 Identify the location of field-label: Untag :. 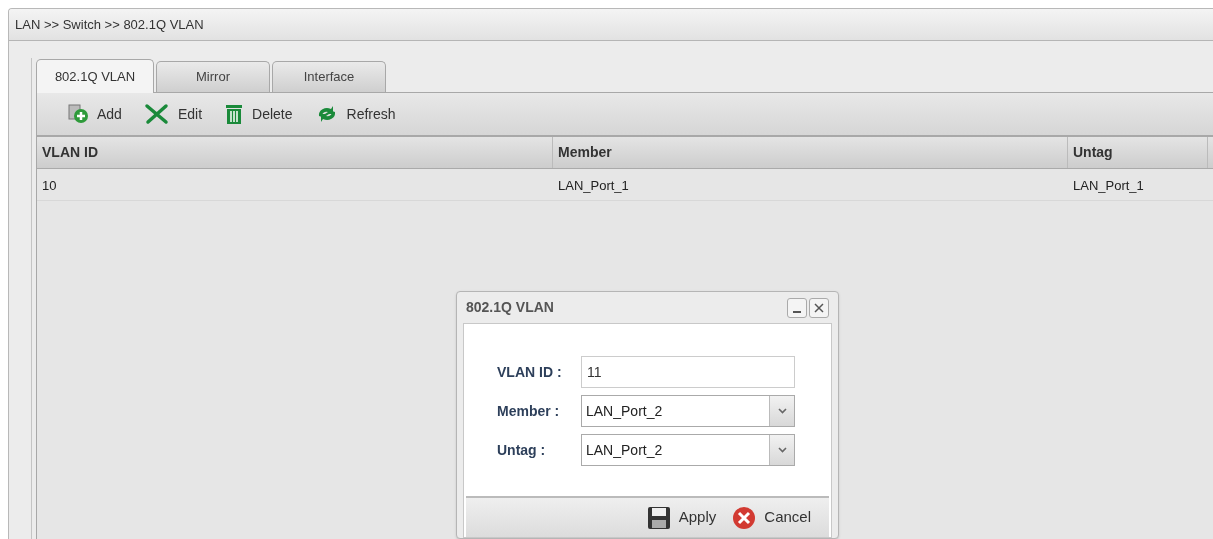
(522, 450).